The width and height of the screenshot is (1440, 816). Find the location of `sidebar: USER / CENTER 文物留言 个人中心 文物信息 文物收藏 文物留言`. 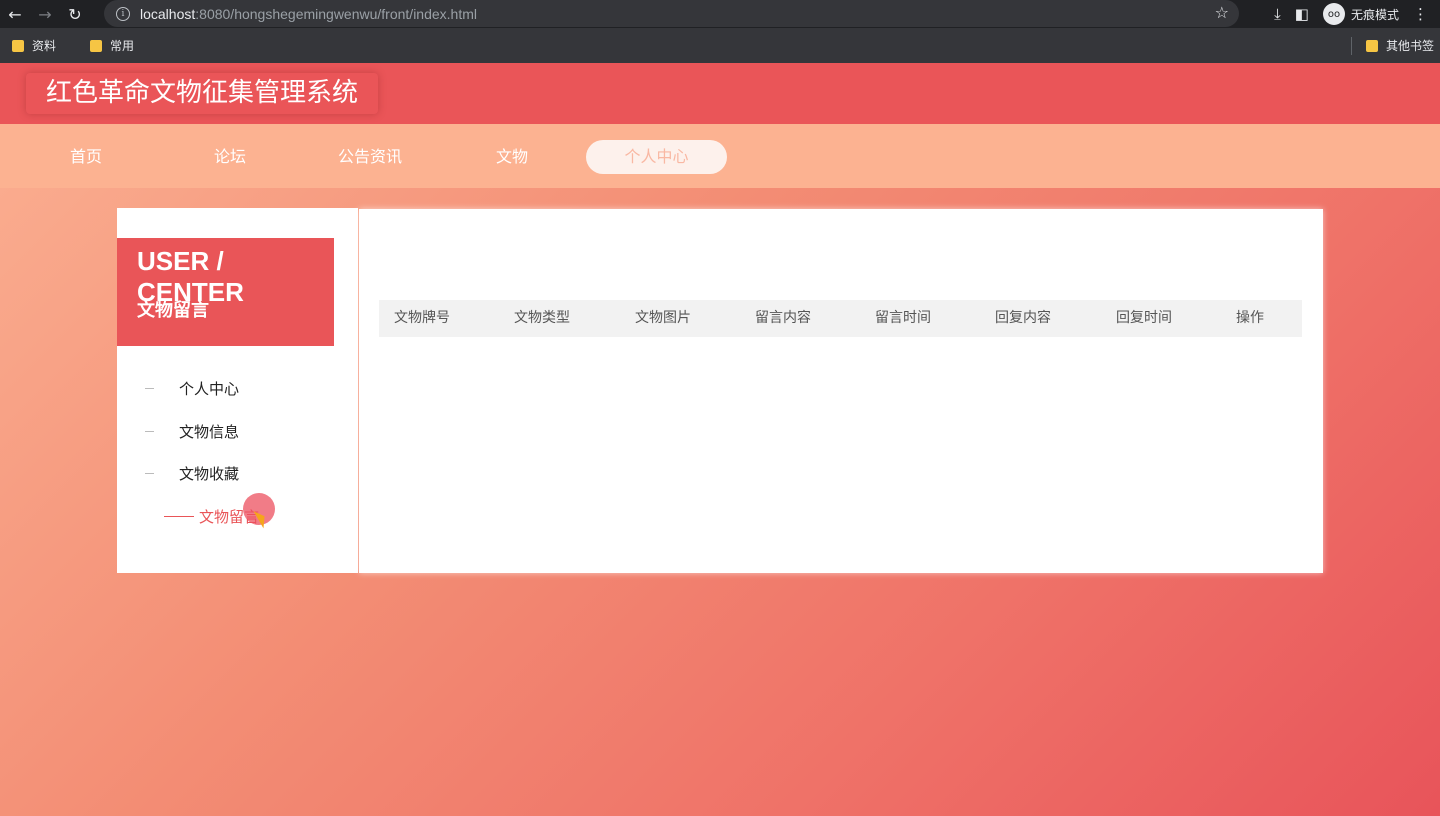

sidebar: USER / CENTER 文物留言 个人中心 文物信息 文物收藏 文物留言 is located at coordinates (237, 390).